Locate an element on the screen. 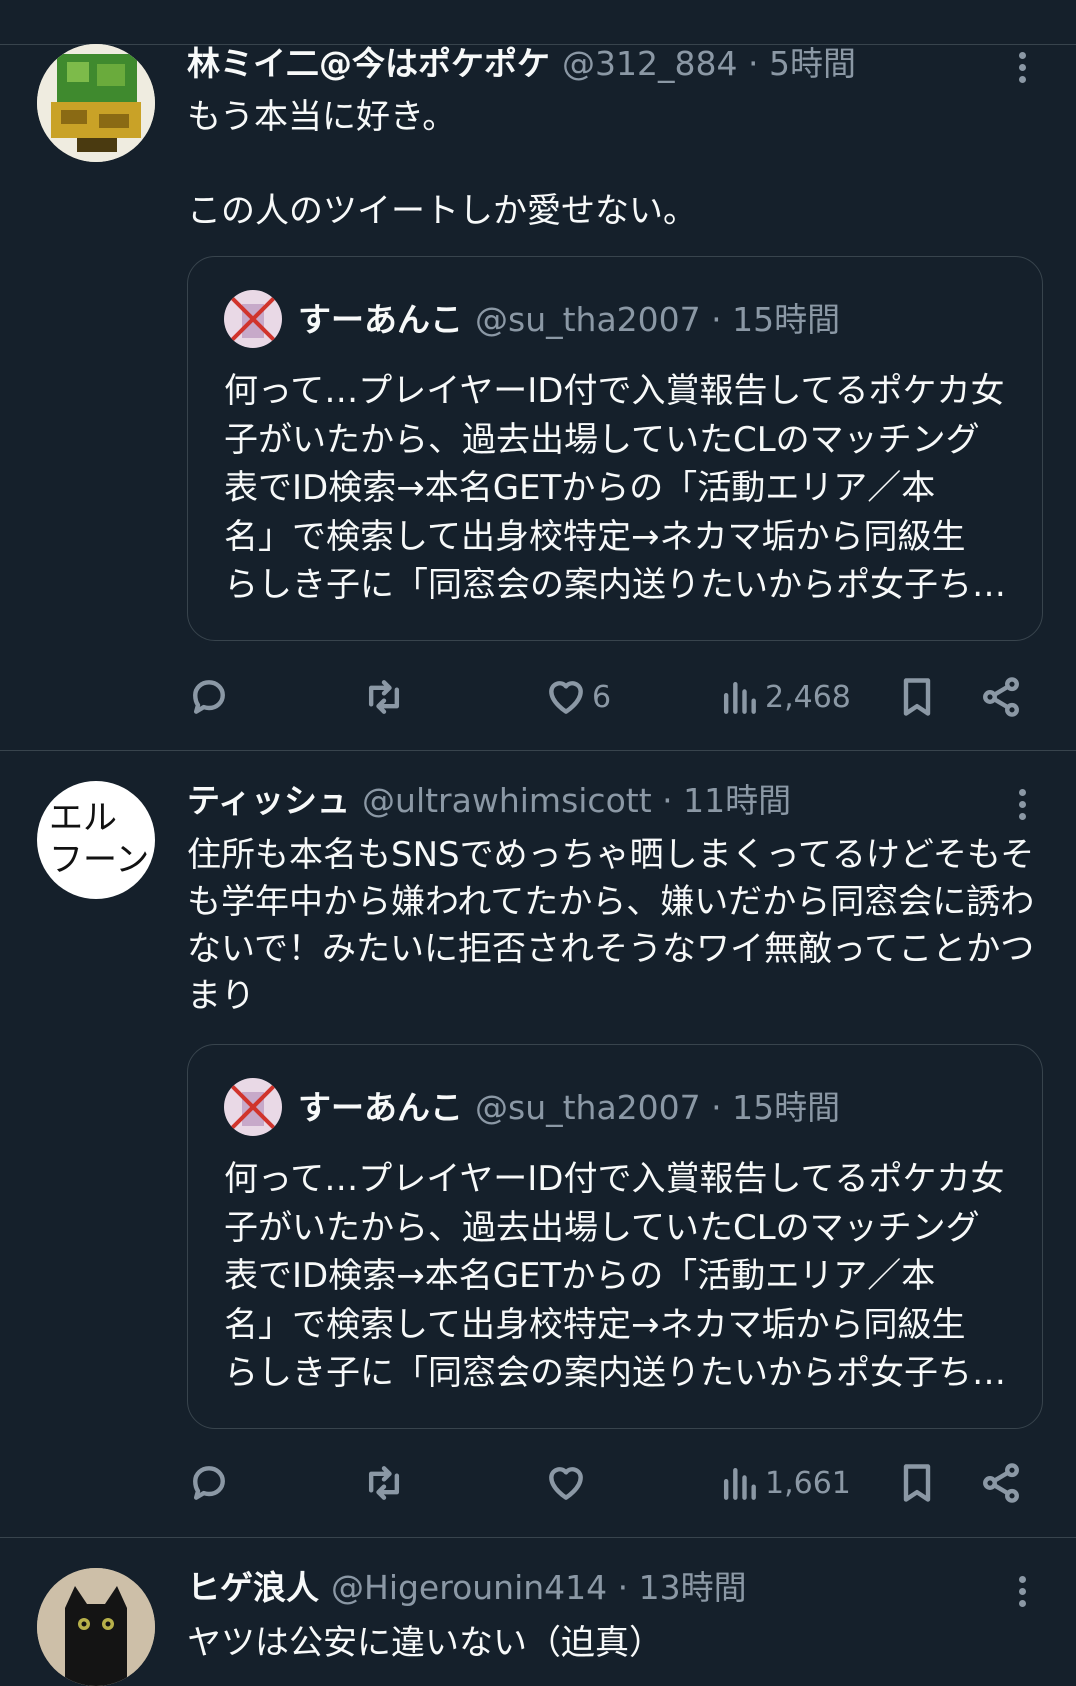  tweet-actions: 6 2,468 is located at coordinates (607, 697).